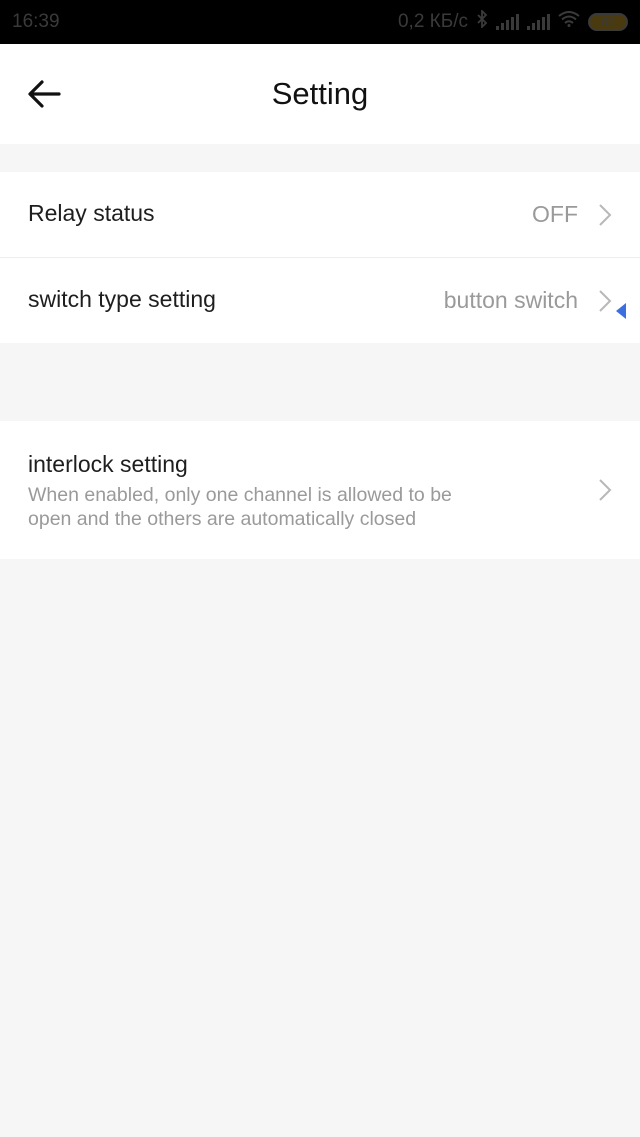 The height and width of the screenshot is (1137, 640). I want to click on switch-type-row: switch type setting button switch, so click(320, 300).